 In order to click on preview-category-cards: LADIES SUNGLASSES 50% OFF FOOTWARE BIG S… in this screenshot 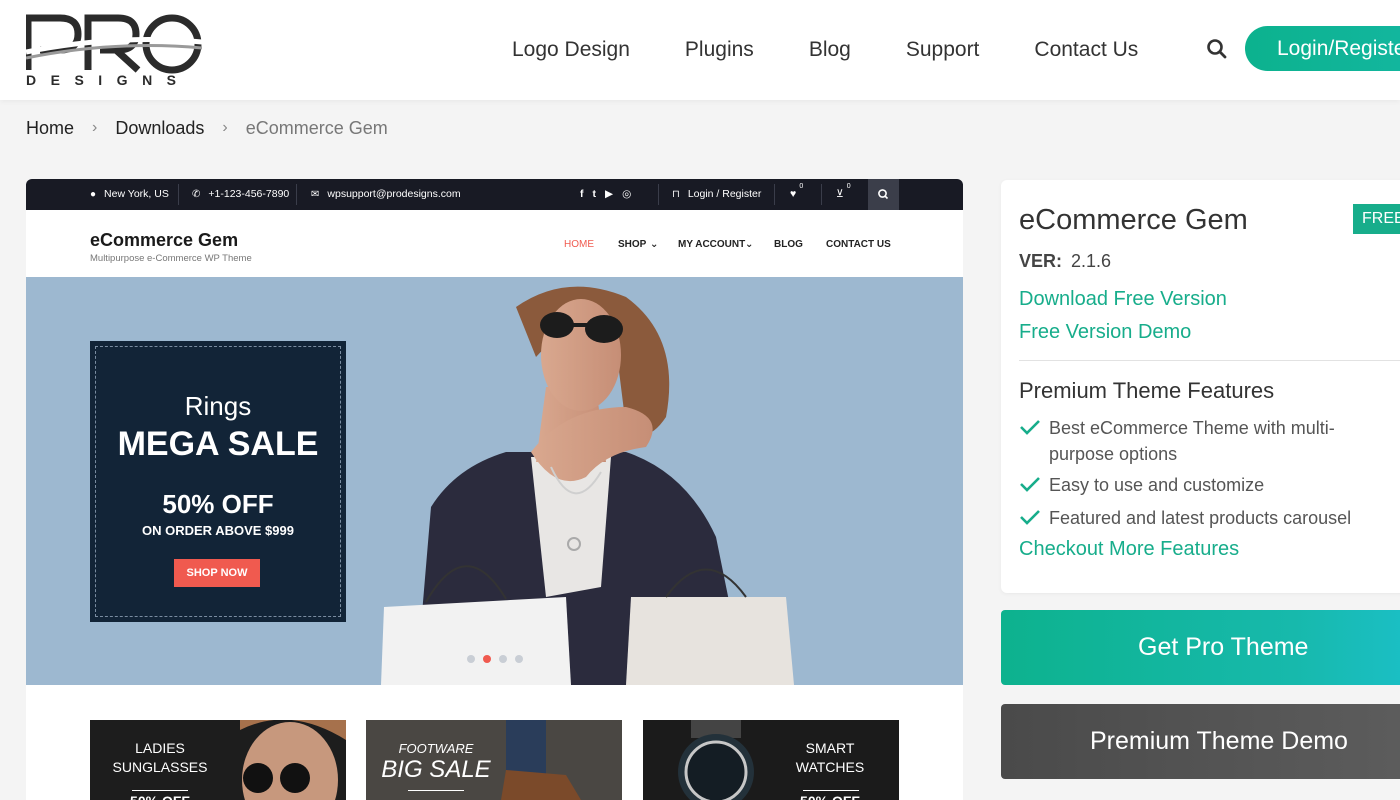, I will do `click(494, 742)`.